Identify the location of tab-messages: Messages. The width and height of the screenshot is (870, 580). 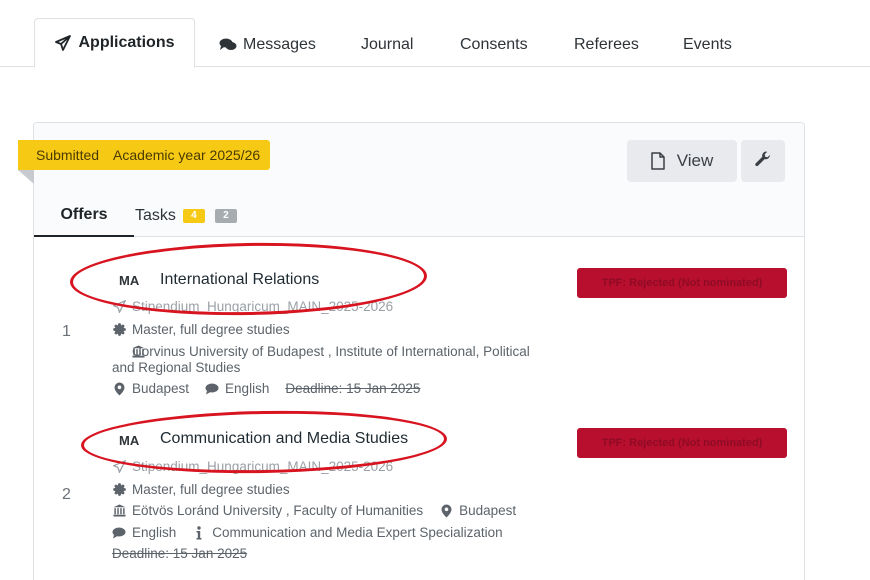
(267, 44).